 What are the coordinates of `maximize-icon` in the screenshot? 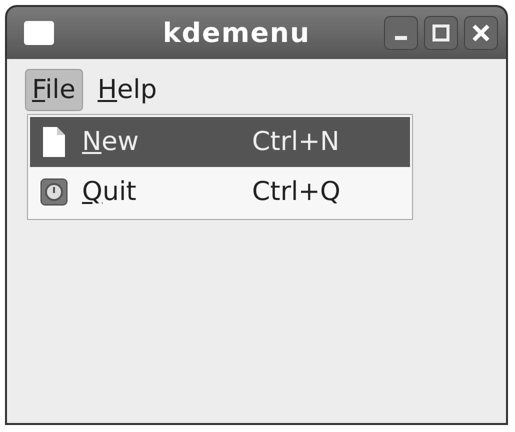 It's located at (441, 33).